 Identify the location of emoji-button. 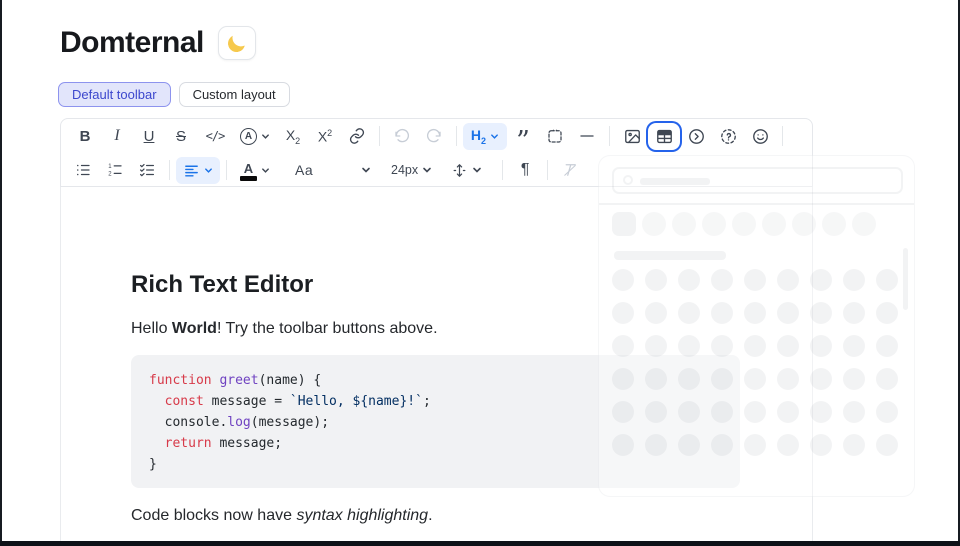
(760, 136).